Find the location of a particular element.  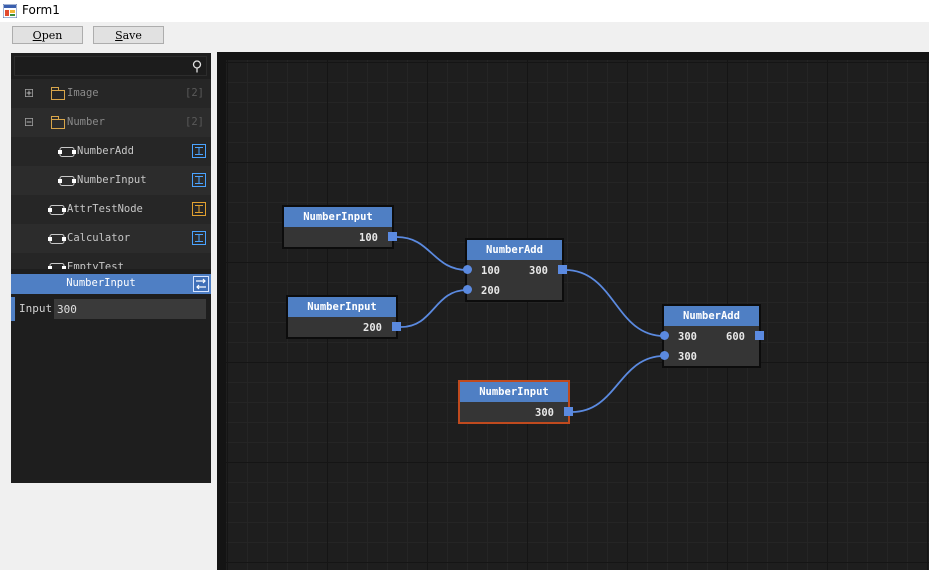

tree-folder-label: Image is located at coordinates (83, 93).